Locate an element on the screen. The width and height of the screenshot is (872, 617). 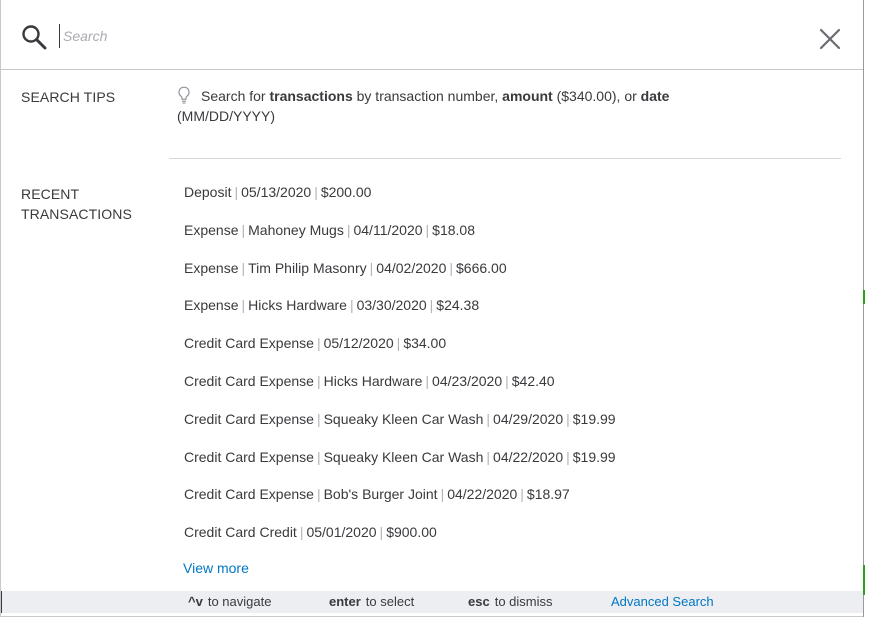
tips-bold-date: date is located at coordinates (655, 96).